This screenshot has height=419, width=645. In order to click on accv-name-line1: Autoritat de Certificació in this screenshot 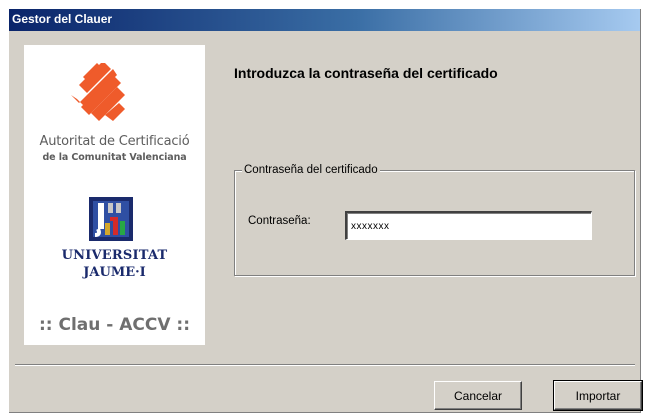, I will do `click(114, 141)`.